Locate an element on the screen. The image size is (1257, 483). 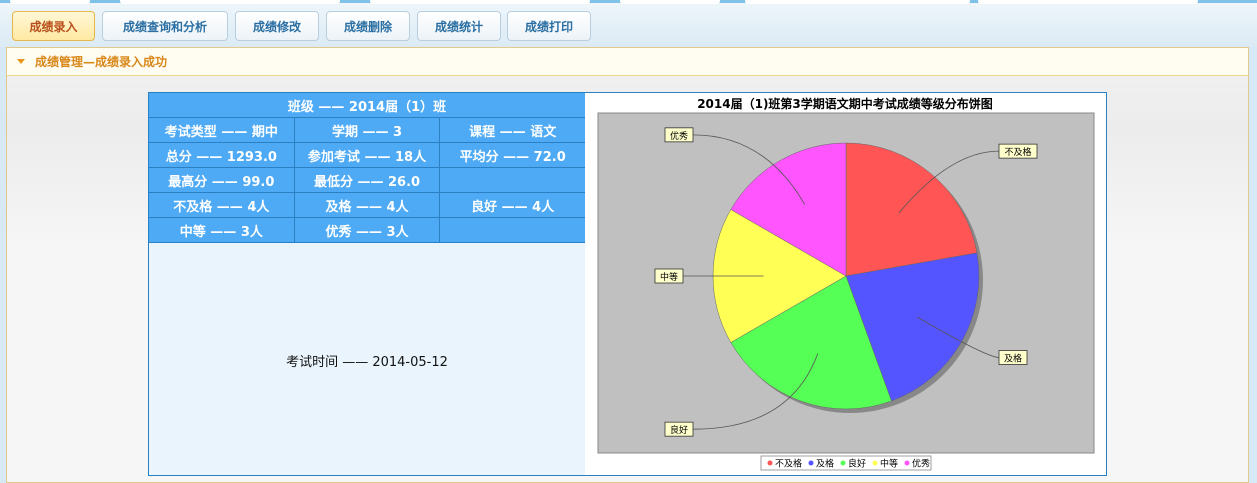
panel-header: 成绩管理—成绩录入成功 is located at coordinates (627, 62).